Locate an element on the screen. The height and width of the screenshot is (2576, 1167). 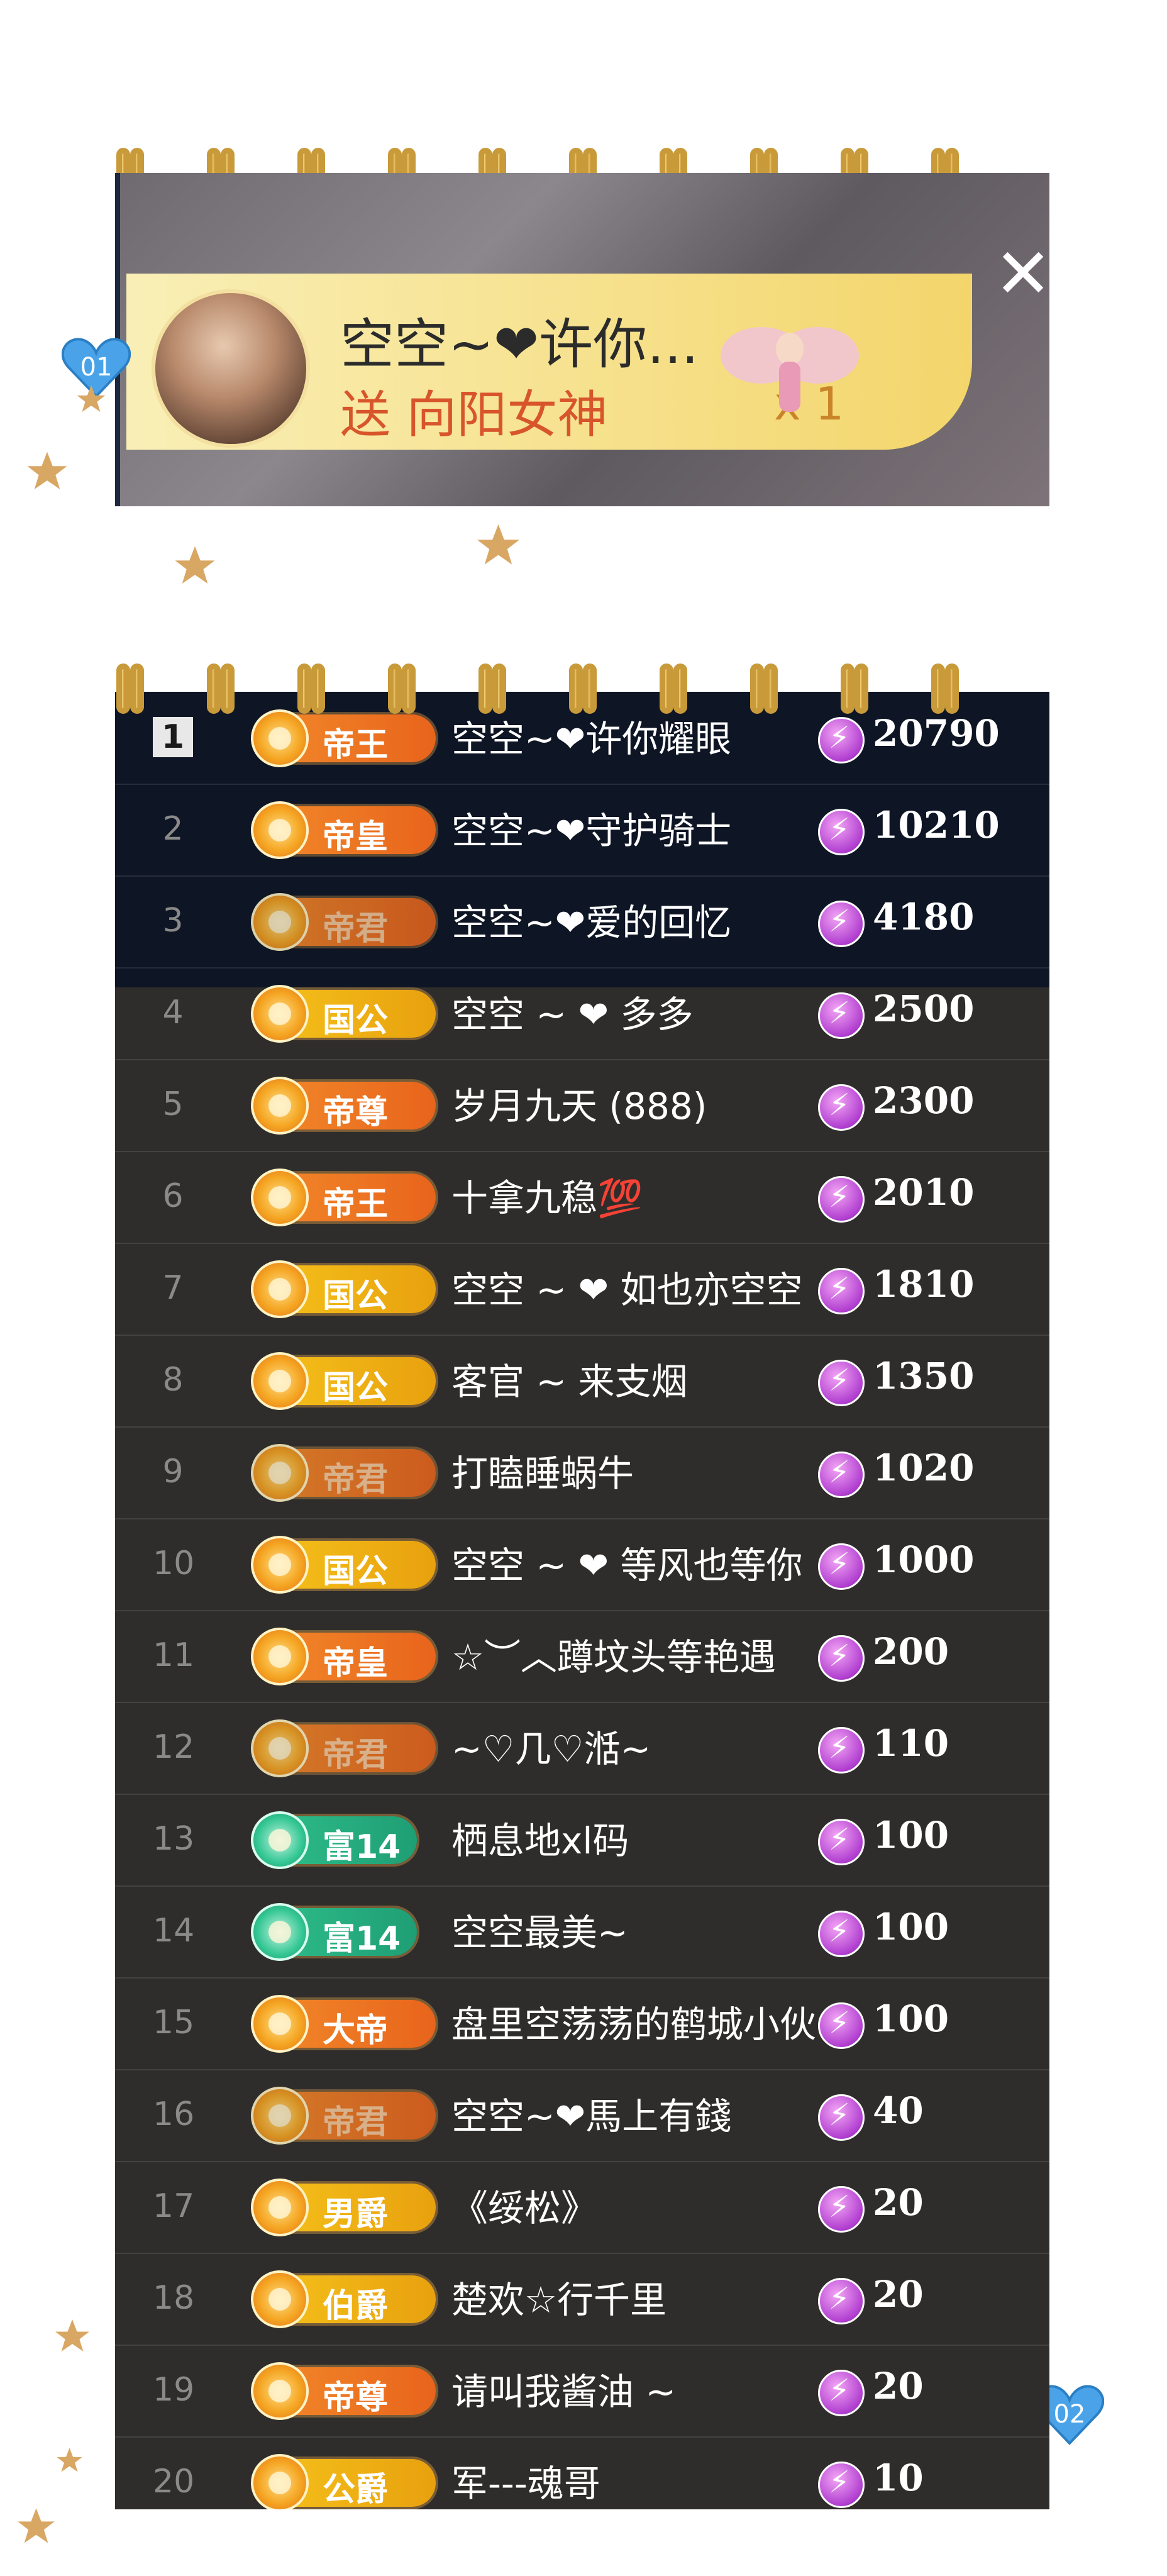
angel-gift-icon is located at coordinates (790, 369).